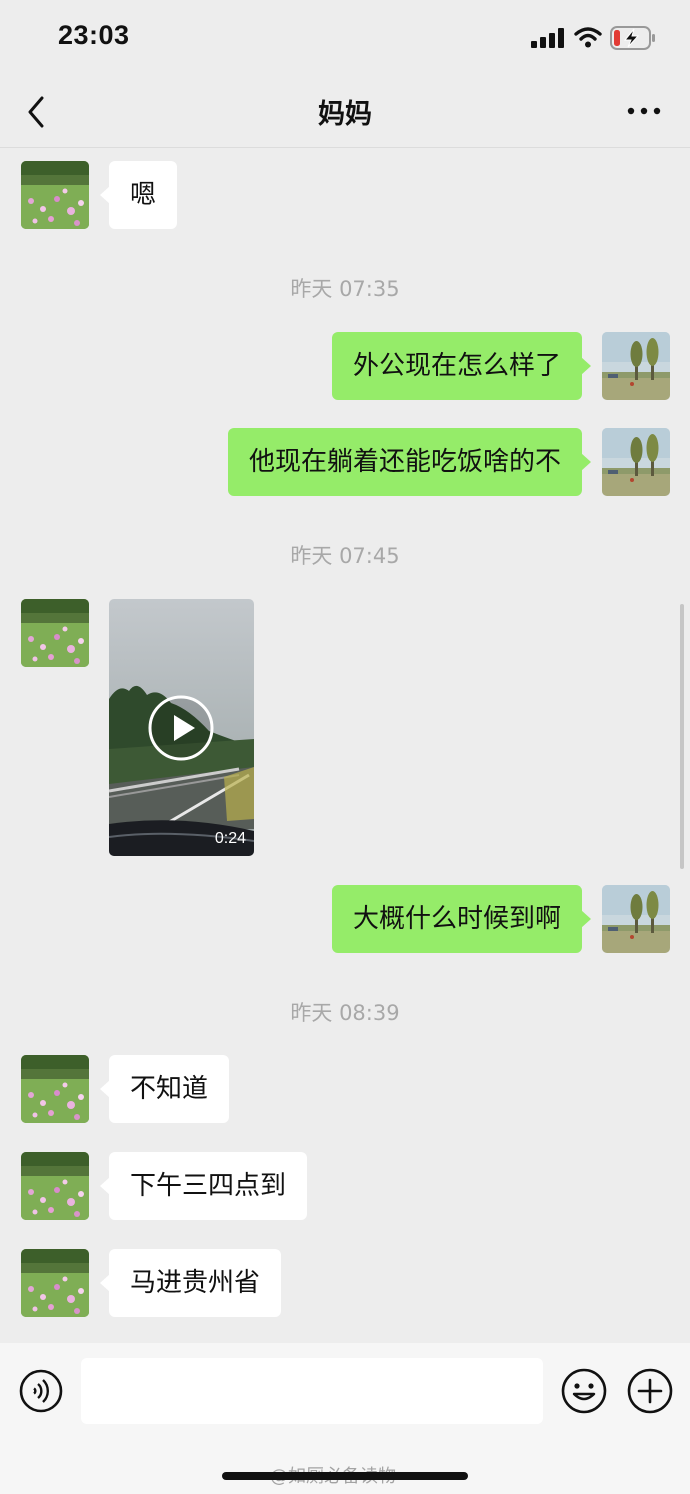  I want to click on signal-icon, so click(547, 38).